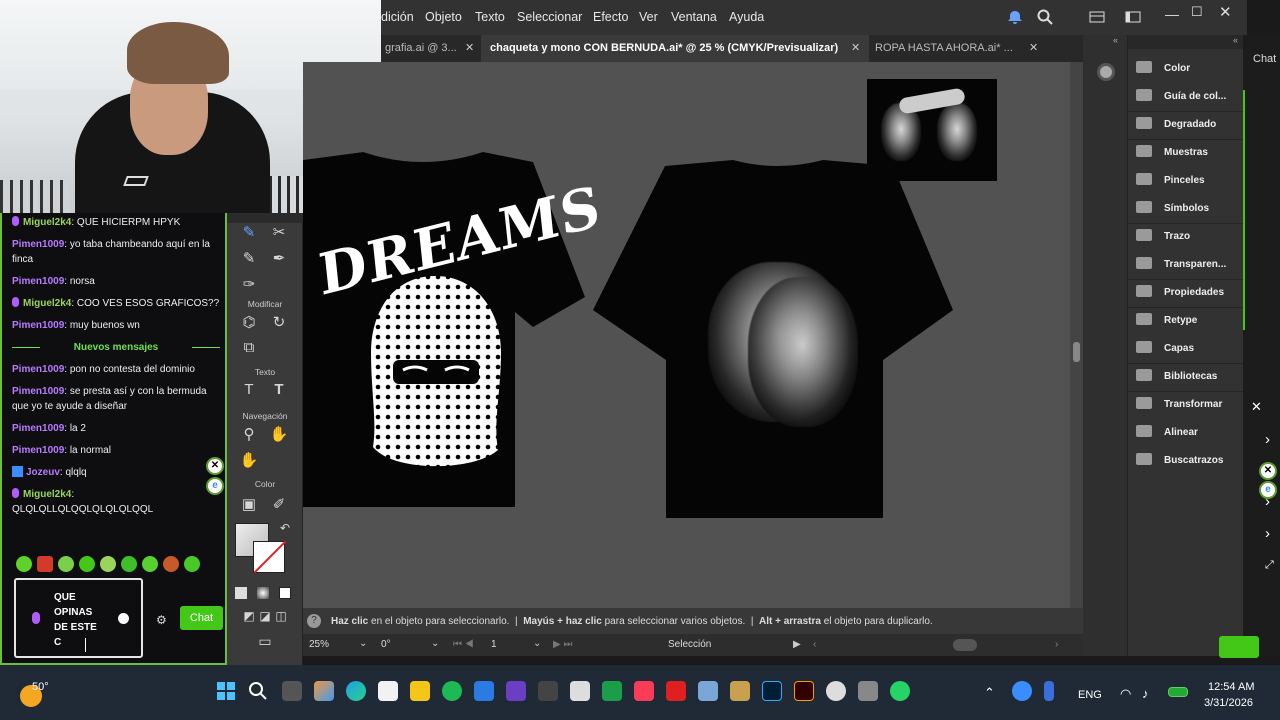 The image size is (1280, 720). I want to click on none-mode-icon, so click(285, 593).